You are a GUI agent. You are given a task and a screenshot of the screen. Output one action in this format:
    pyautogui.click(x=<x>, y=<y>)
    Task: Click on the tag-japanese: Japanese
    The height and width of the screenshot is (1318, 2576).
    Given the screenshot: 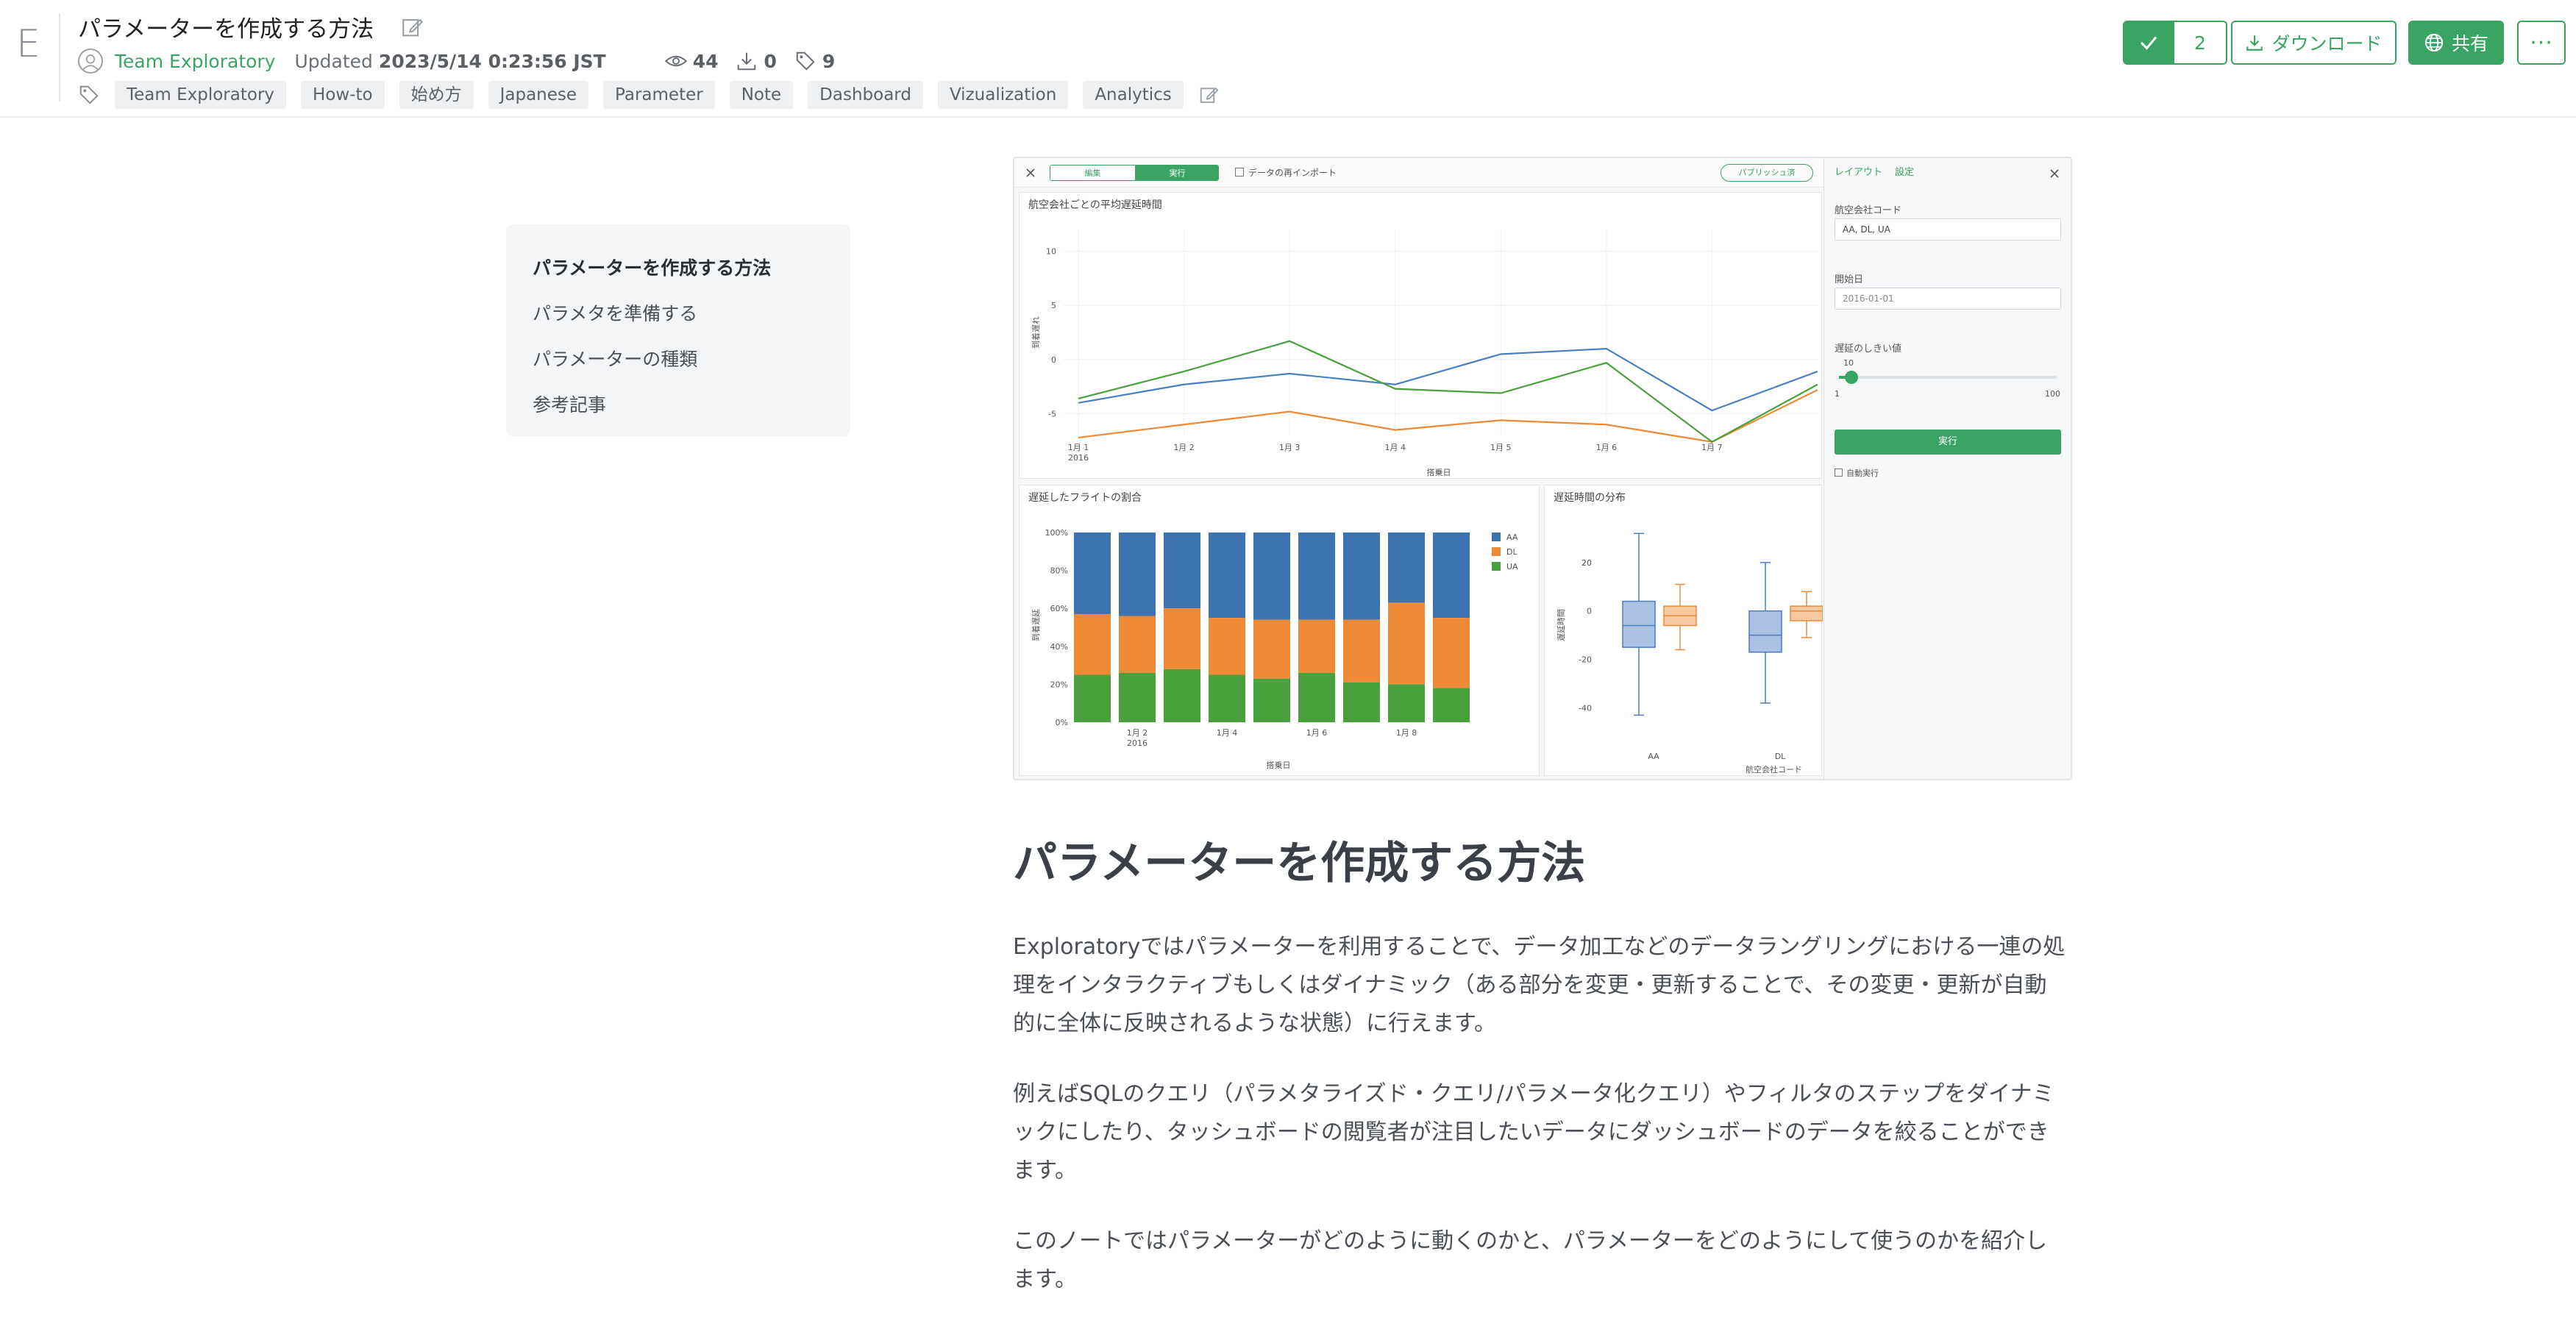 What is the action you would take?
    pyautogui.click(x=538, y=95)
    